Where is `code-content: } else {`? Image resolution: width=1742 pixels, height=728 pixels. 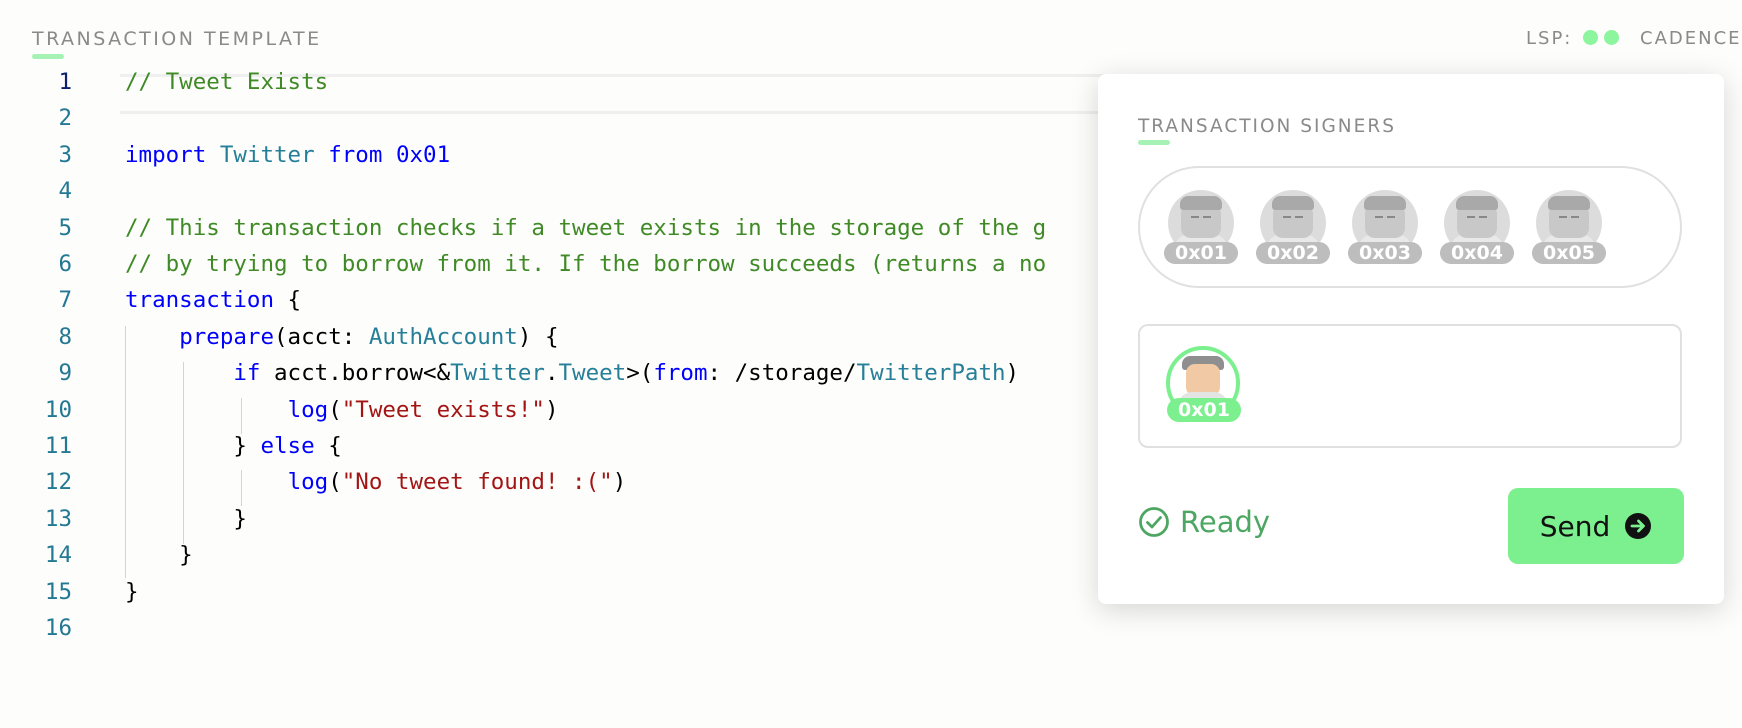
code-content: } else { is located at coordinates (233, 446).